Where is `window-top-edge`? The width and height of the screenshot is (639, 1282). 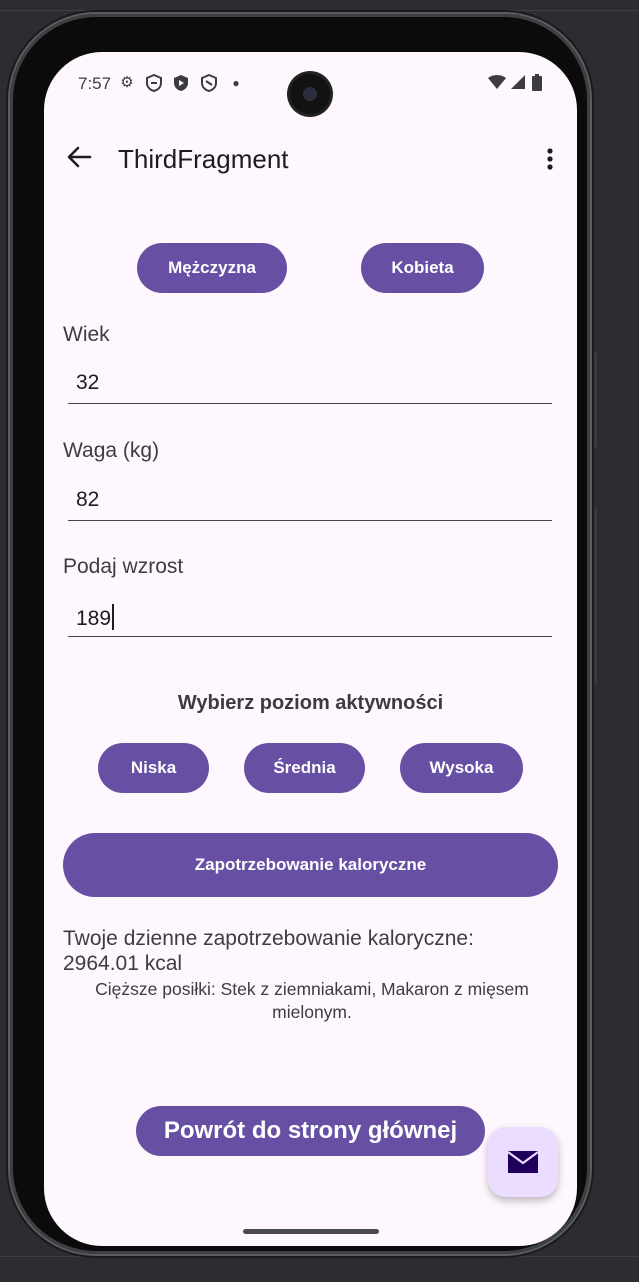
window-top-edge is located at coordinates (319, 5).